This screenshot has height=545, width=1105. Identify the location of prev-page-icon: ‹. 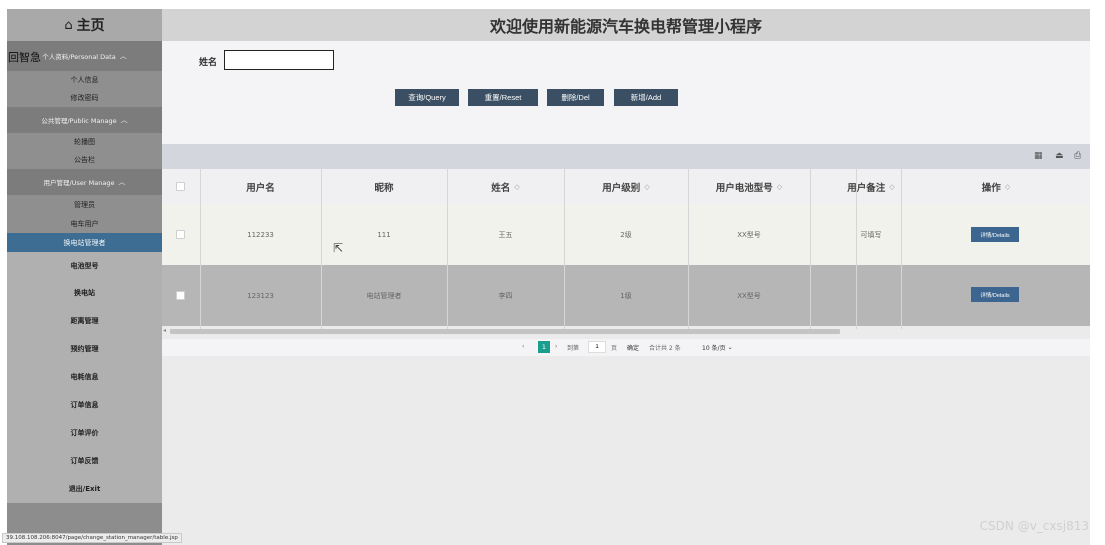
(523, 346).